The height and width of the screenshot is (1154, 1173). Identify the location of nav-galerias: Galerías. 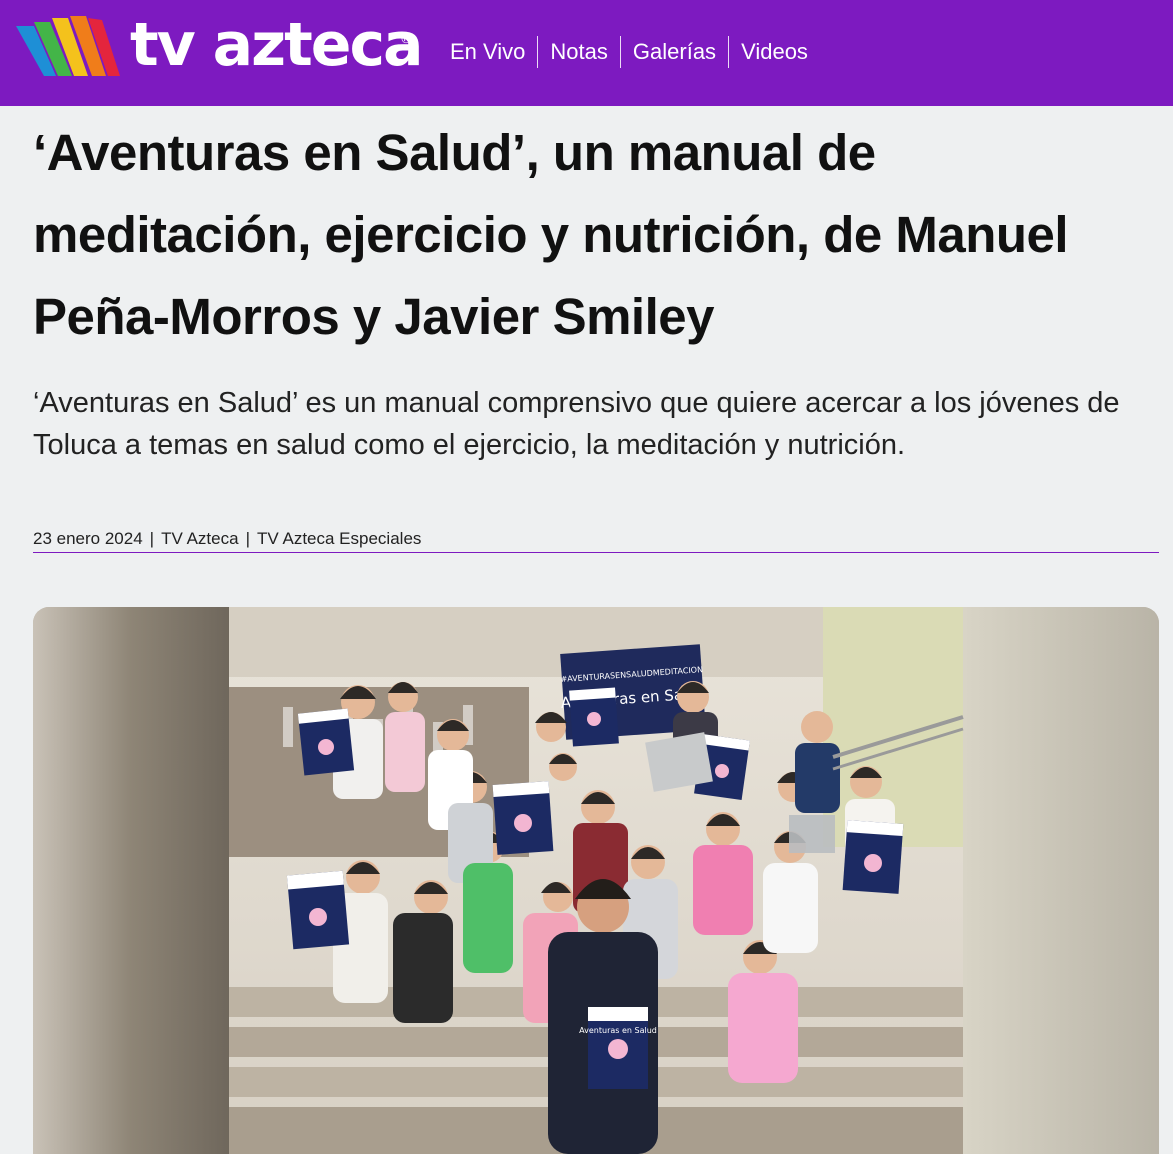
(673, 52).